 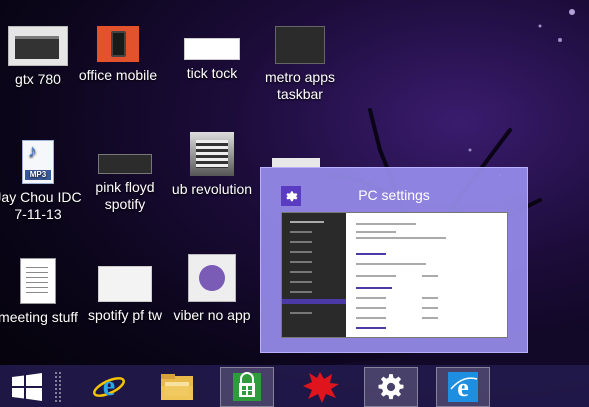 I want to click on taskbar-pc-settings, so click(x=391, y=387).